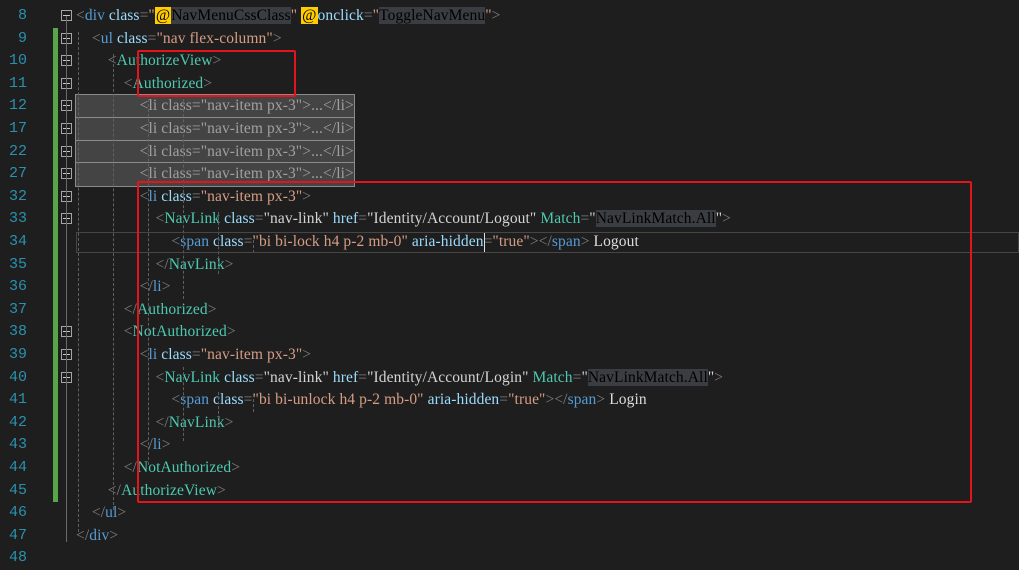 This screenshot has width=1019, height=570. I want to click on line-number: 9, so click(22, 38).